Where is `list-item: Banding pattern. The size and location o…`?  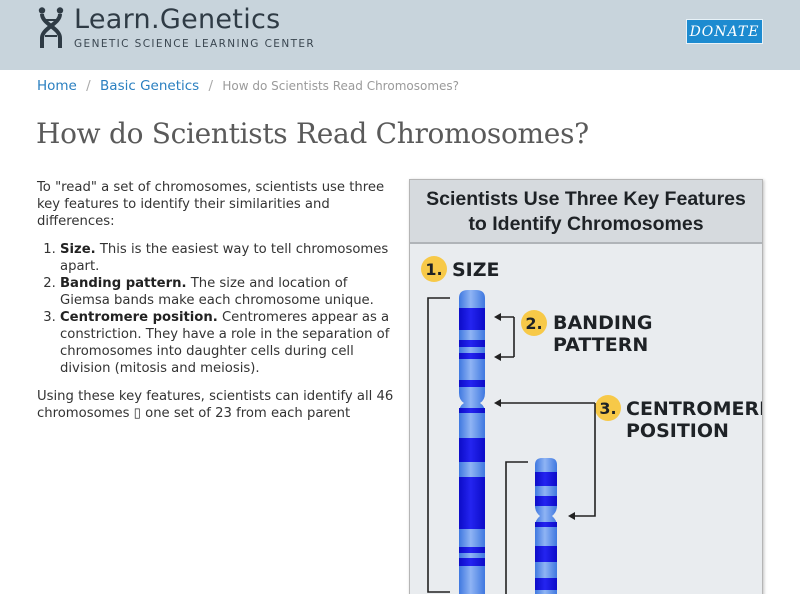 list-item: Banding pattern. The size and location o… is located at coordinates (228, 292).